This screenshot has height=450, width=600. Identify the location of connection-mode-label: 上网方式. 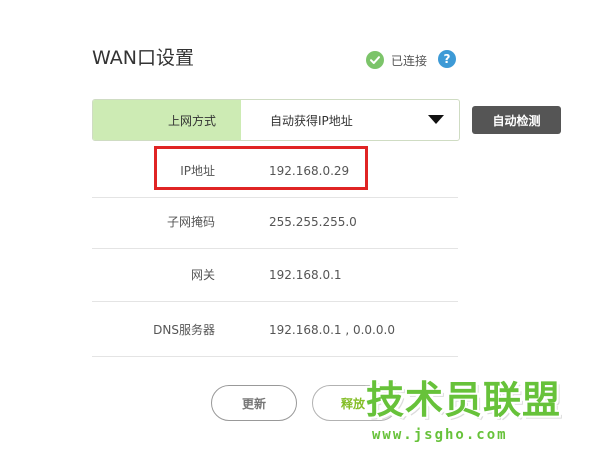
(191, 120).